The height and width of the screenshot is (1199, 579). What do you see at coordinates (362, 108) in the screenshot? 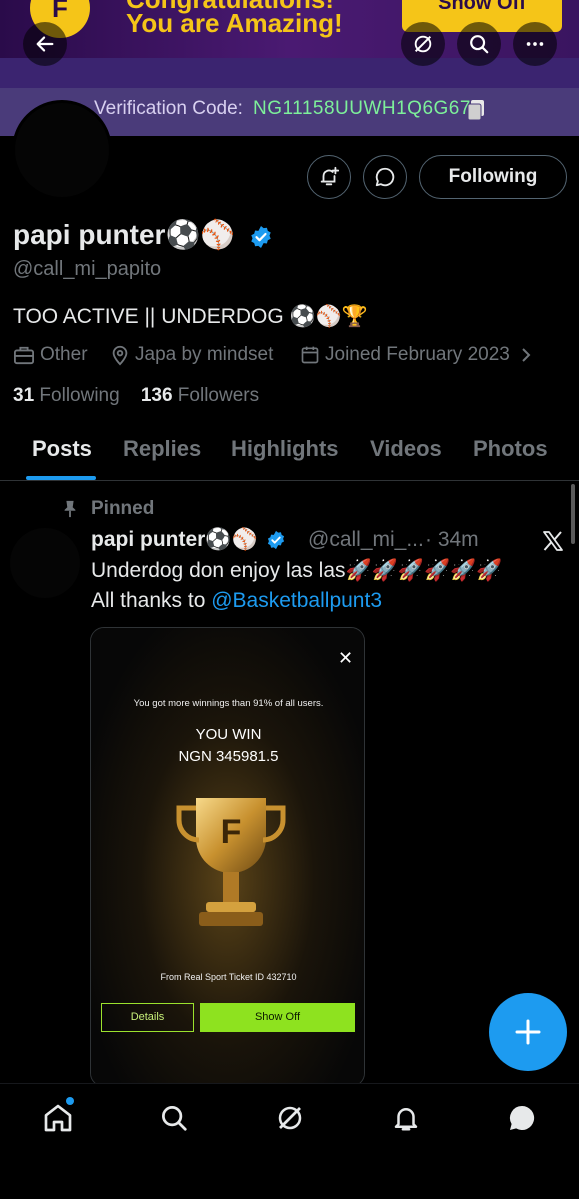
I see `verification-code: NG11158UUWH1Q6G67` at bounding box center [362, 108].